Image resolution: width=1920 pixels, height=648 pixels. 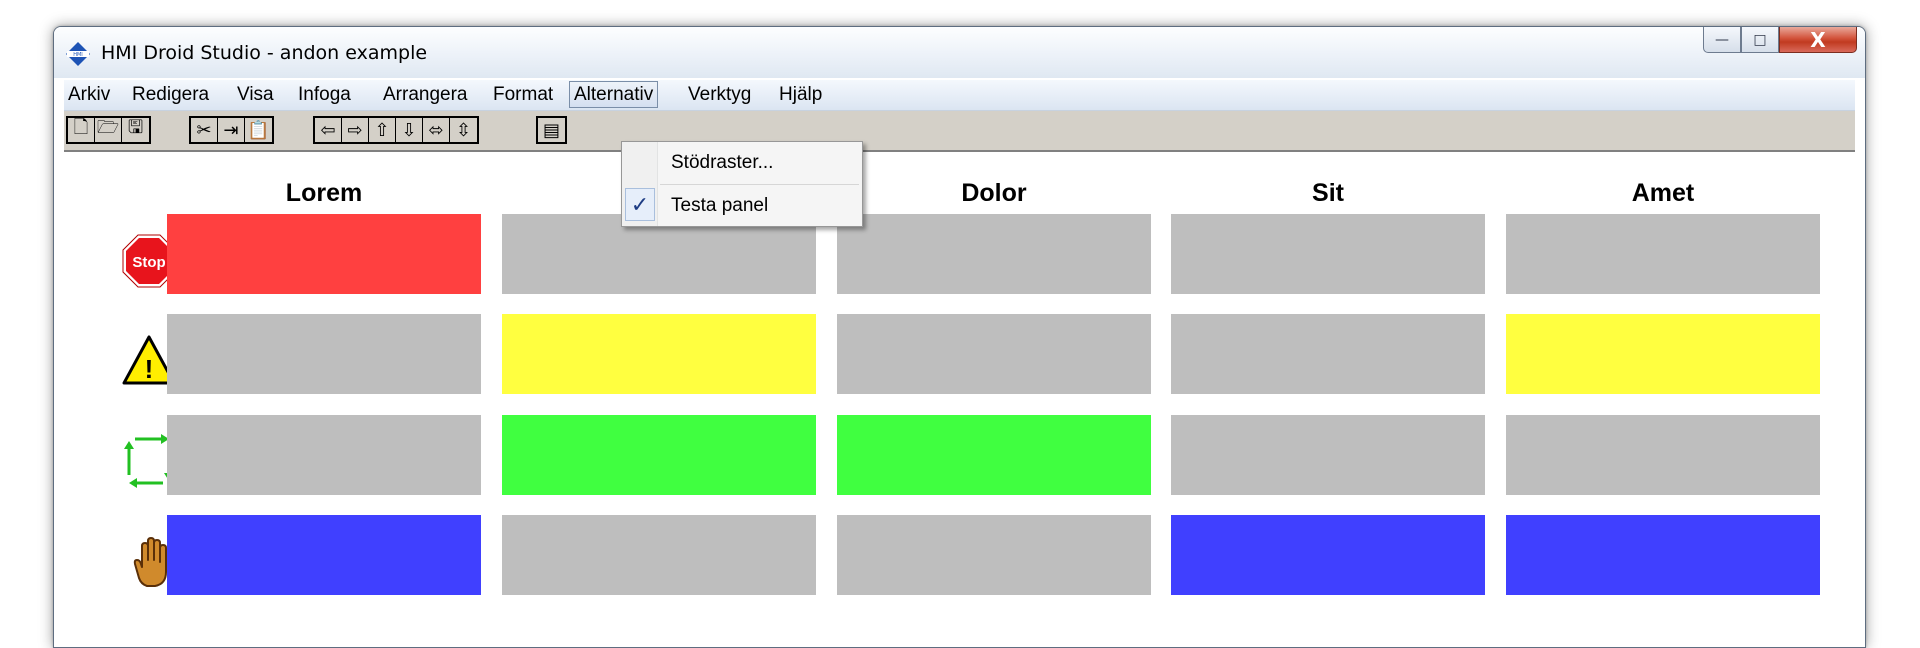 What do you see at coordinates (994, 354) in the screenshot?
I see `indicator-dolor-row2` at bounding box center [994, 354].